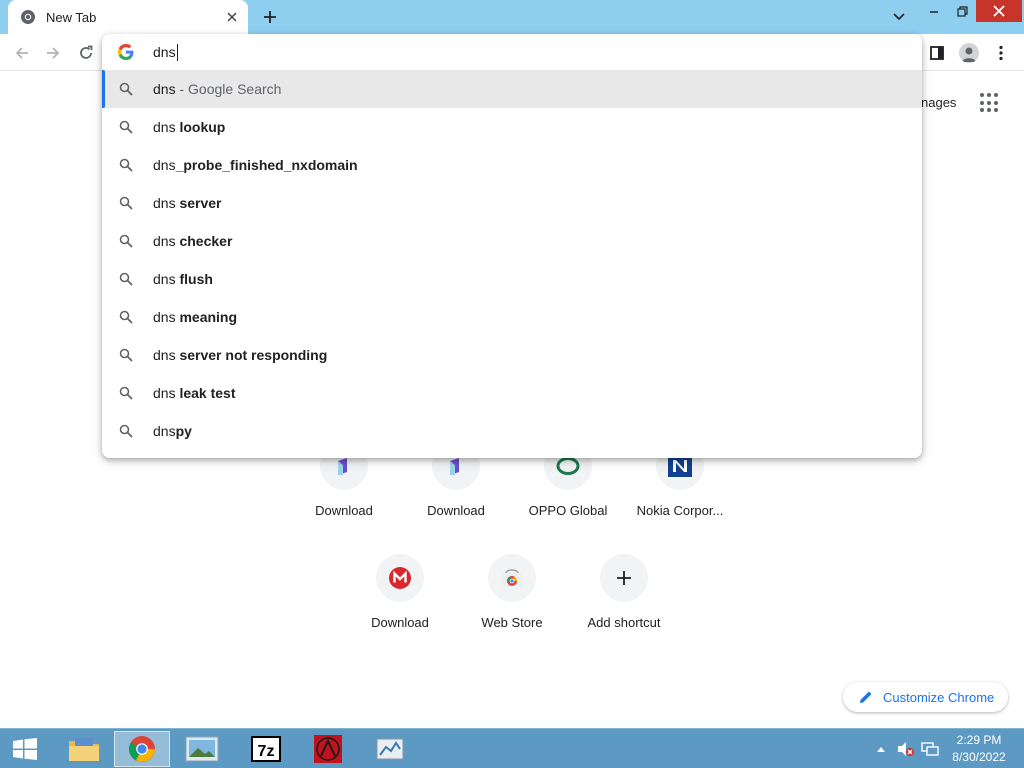  What do you see at coordinates (962, 11) in the screenshot?
I see `restore-button` at bounding box center [962, 11].